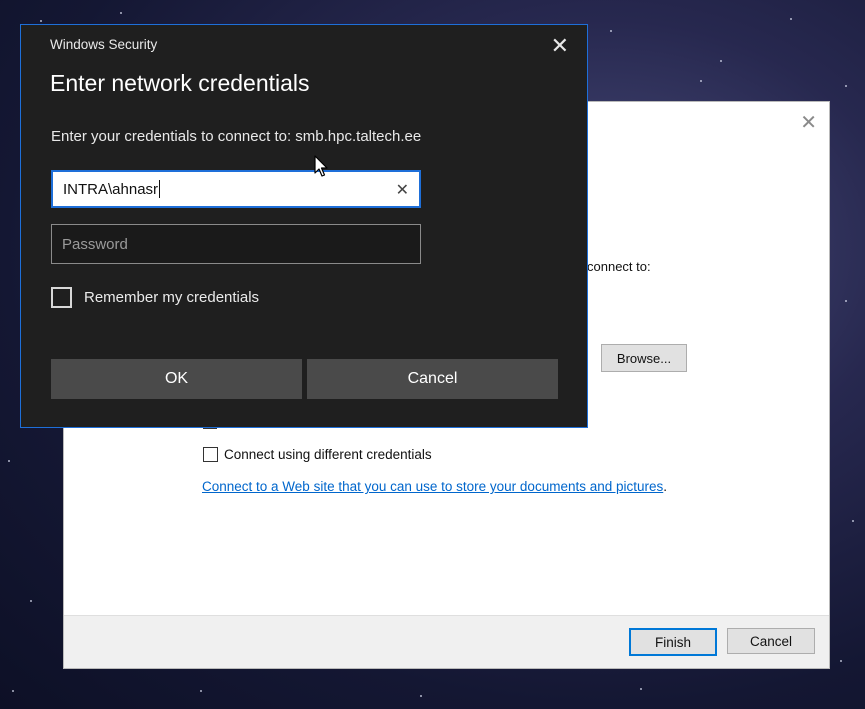 The image size is (865, 709). Describe the element at coordinates (160, 189) in the screenshot. I see `text-caret` at that location.